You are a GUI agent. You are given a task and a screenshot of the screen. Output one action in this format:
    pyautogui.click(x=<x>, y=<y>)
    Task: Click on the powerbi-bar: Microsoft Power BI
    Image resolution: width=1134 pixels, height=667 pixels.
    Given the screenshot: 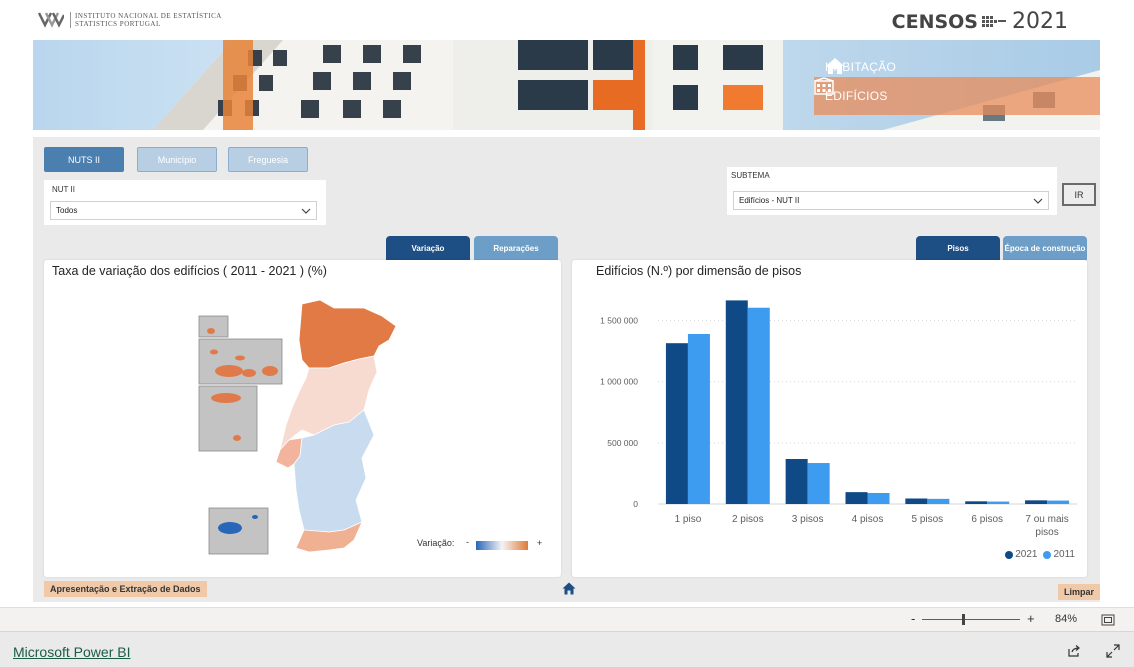 What is the action you would take?
    pyautogui.click(x=567, y=649)
    